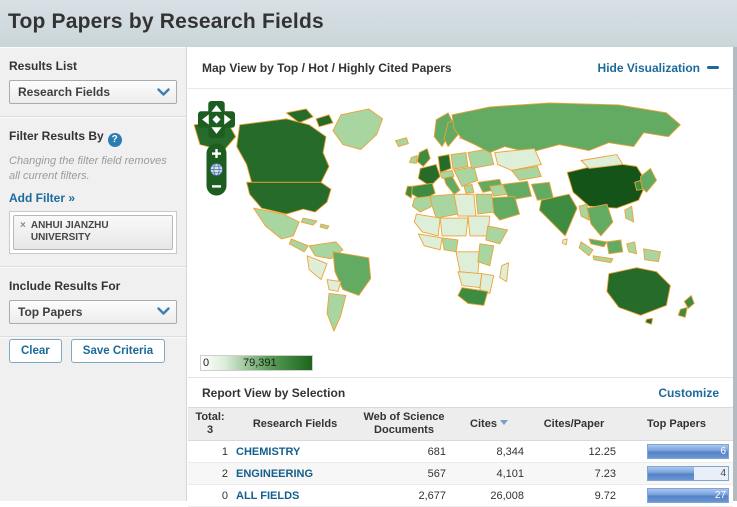 The width and height of the screenshot is (737, 507). I want to click on vertical-scrollbar, so click(735, 274).